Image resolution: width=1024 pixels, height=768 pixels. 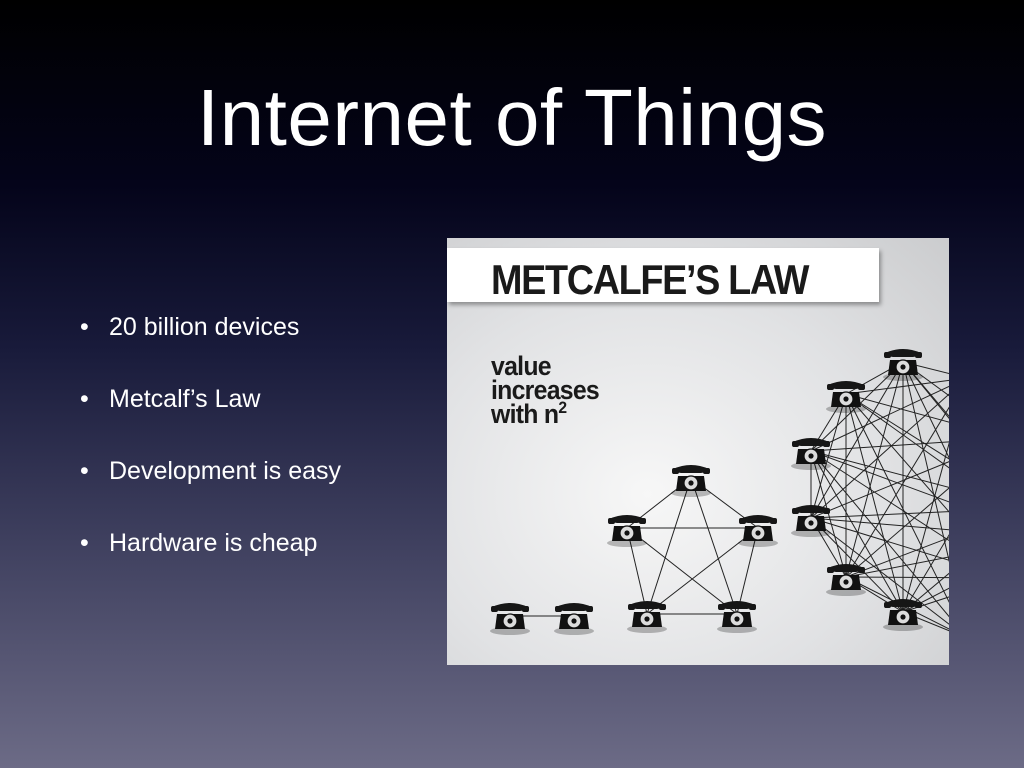 I want to click on bullet-text: Hardware is cheap, so click(x=213, y=543).